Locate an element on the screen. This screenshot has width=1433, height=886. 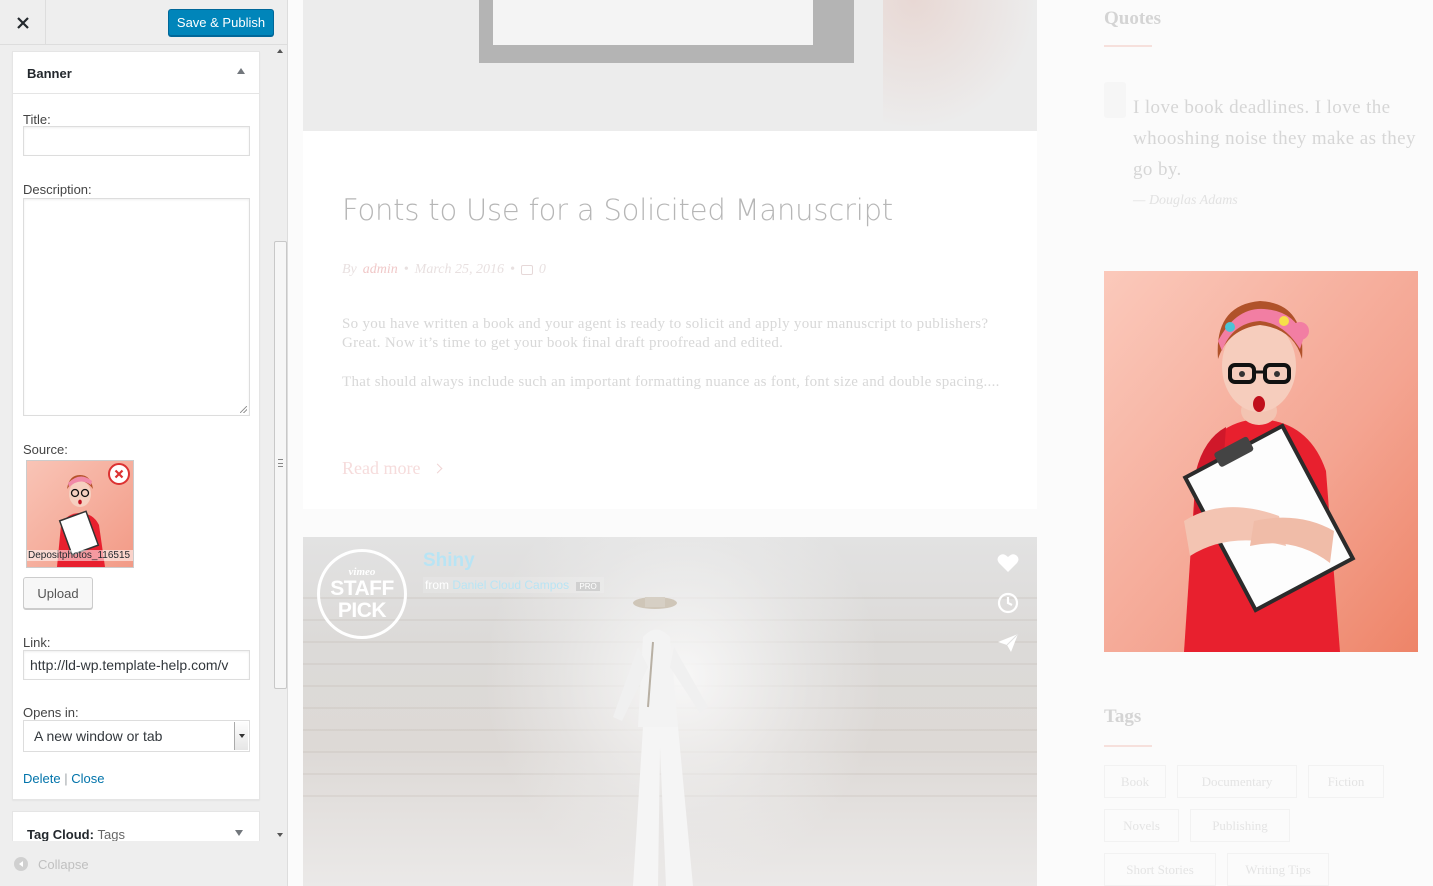
post-title: Fonts to Use for a Solicited Manuscript is located at coordinates (617, 210).